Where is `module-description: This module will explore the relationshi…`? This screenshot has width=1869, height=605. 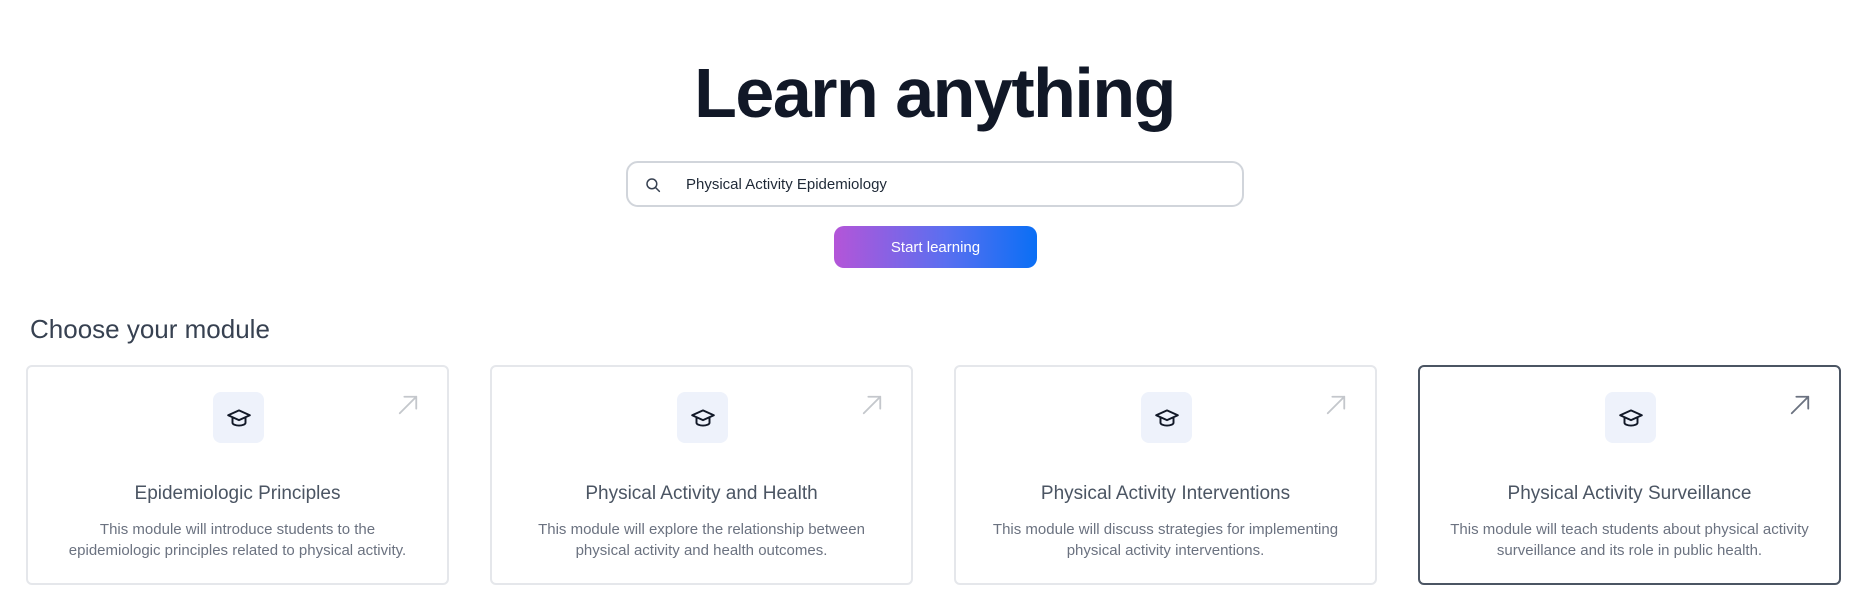 module-description: This module will explore the relationshi… is located at coordinates (701, 540).